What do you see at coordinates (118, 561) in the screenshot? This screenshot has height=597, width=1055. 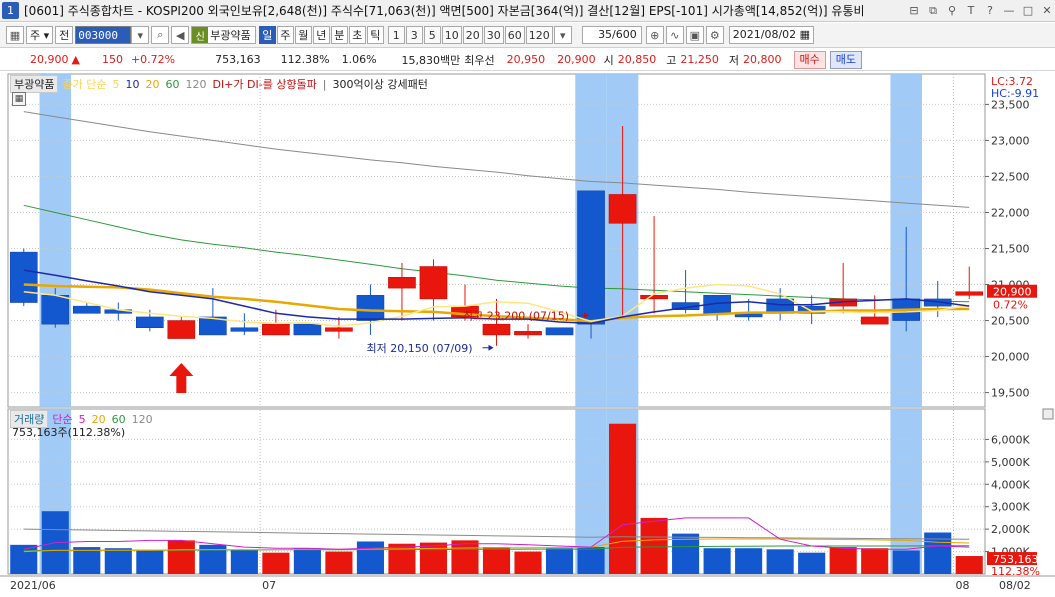 I see `volume-bar-06/24` at bounding box center [118, 561].